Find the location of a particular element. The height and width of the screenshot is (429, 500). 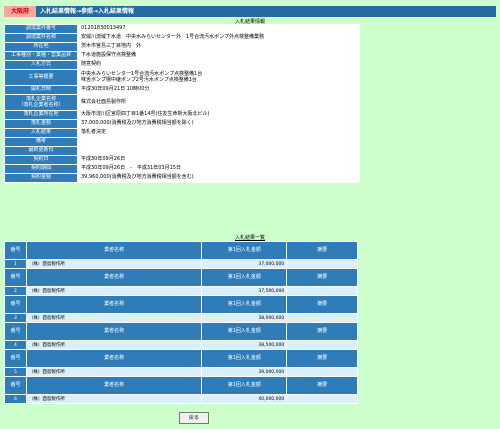

detail-row: 落札企業所在地 大阪市淀川区宮原四丁目1番14号(住友生命新大阪北ビル) is located at coordinates (182, 115).